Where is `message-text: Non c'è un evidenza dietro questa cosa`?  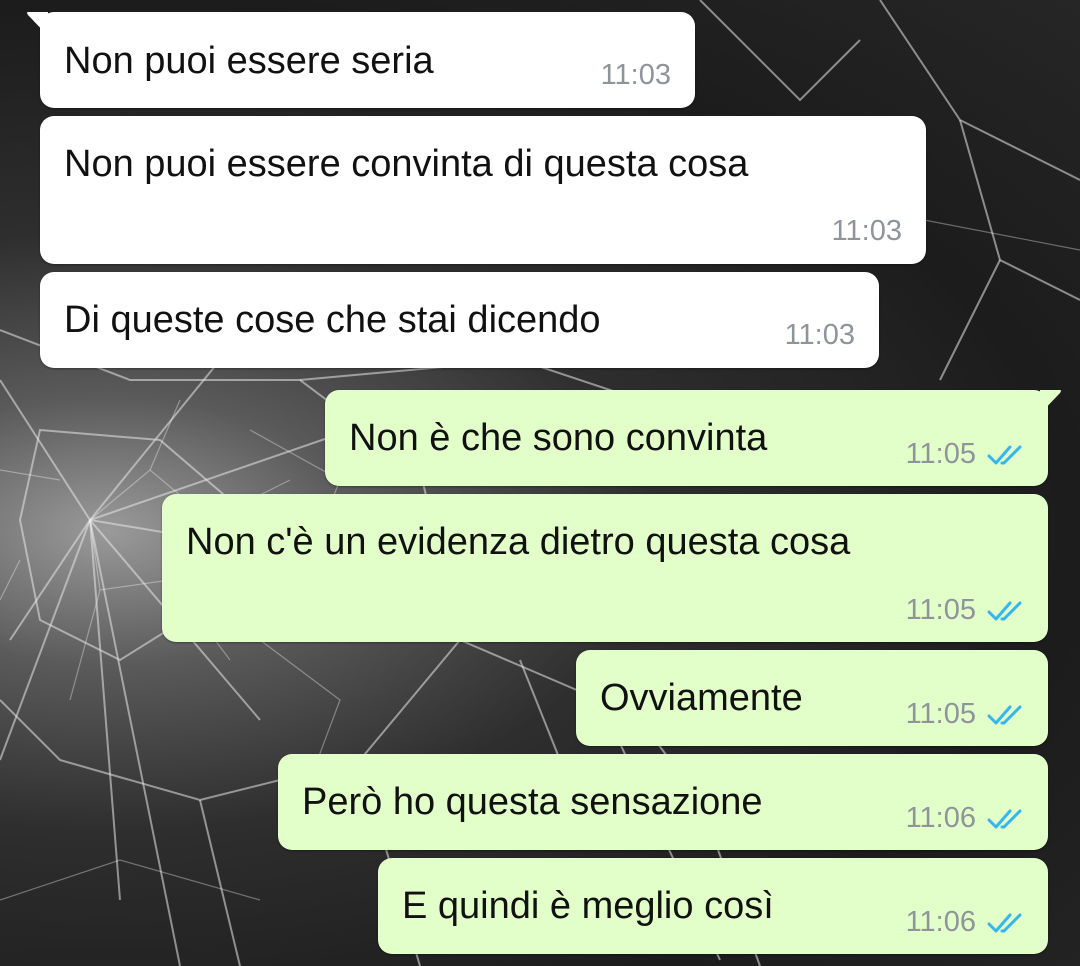
message-text: Non c'è un evidenza dietro questa cosa is located at coordinates (518, 542).